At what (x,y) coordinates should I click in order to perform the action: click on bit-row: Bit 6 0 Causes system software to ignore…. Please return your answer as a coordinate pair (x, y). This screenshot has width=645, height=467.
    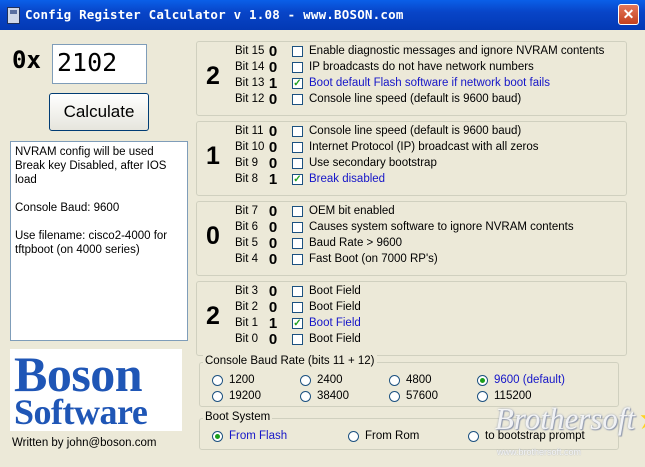
    Looking at the image, I should click on (412, 227).